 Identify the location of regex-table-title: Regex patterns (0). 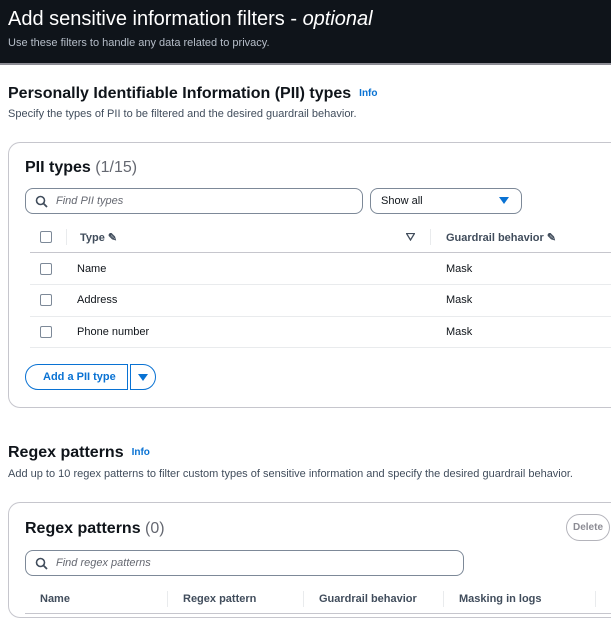
(95, 528).